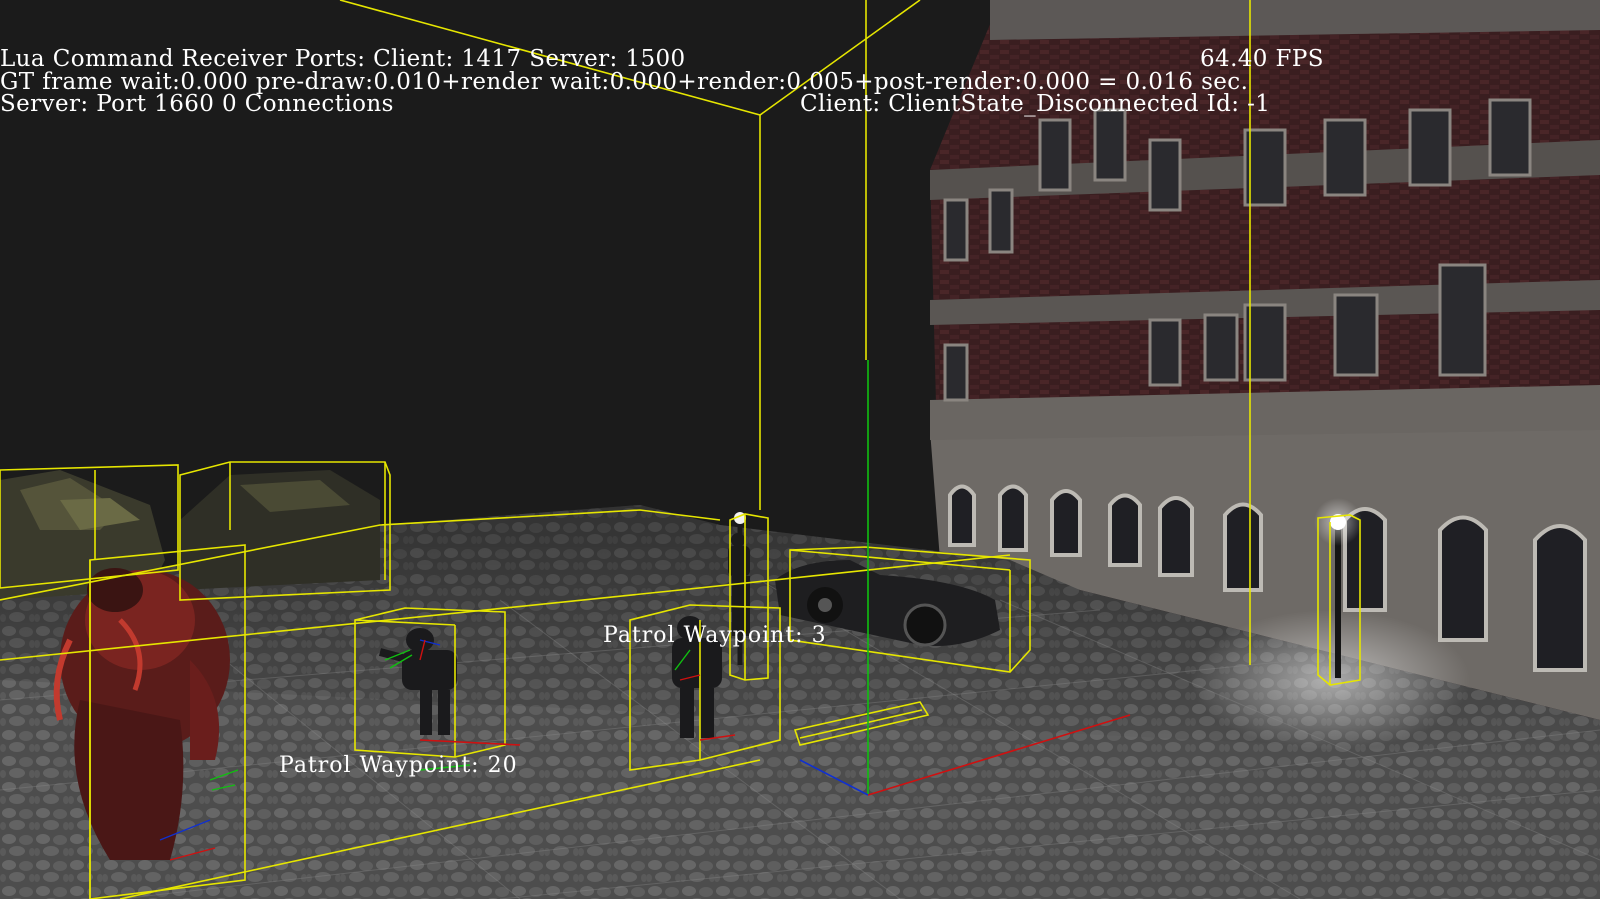 The width and height of the screenshot is (1600, 899). I want to click on hud-server-status: Server: Port 1660 0 Connections, so click(197, 104).